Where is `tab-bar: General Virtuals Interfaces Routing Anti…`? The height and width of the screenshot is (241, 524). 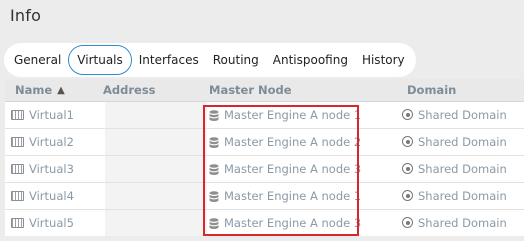 tab-bar: General Virtuals Interfaces Routing Anti… is located at coordinates (210, 60).